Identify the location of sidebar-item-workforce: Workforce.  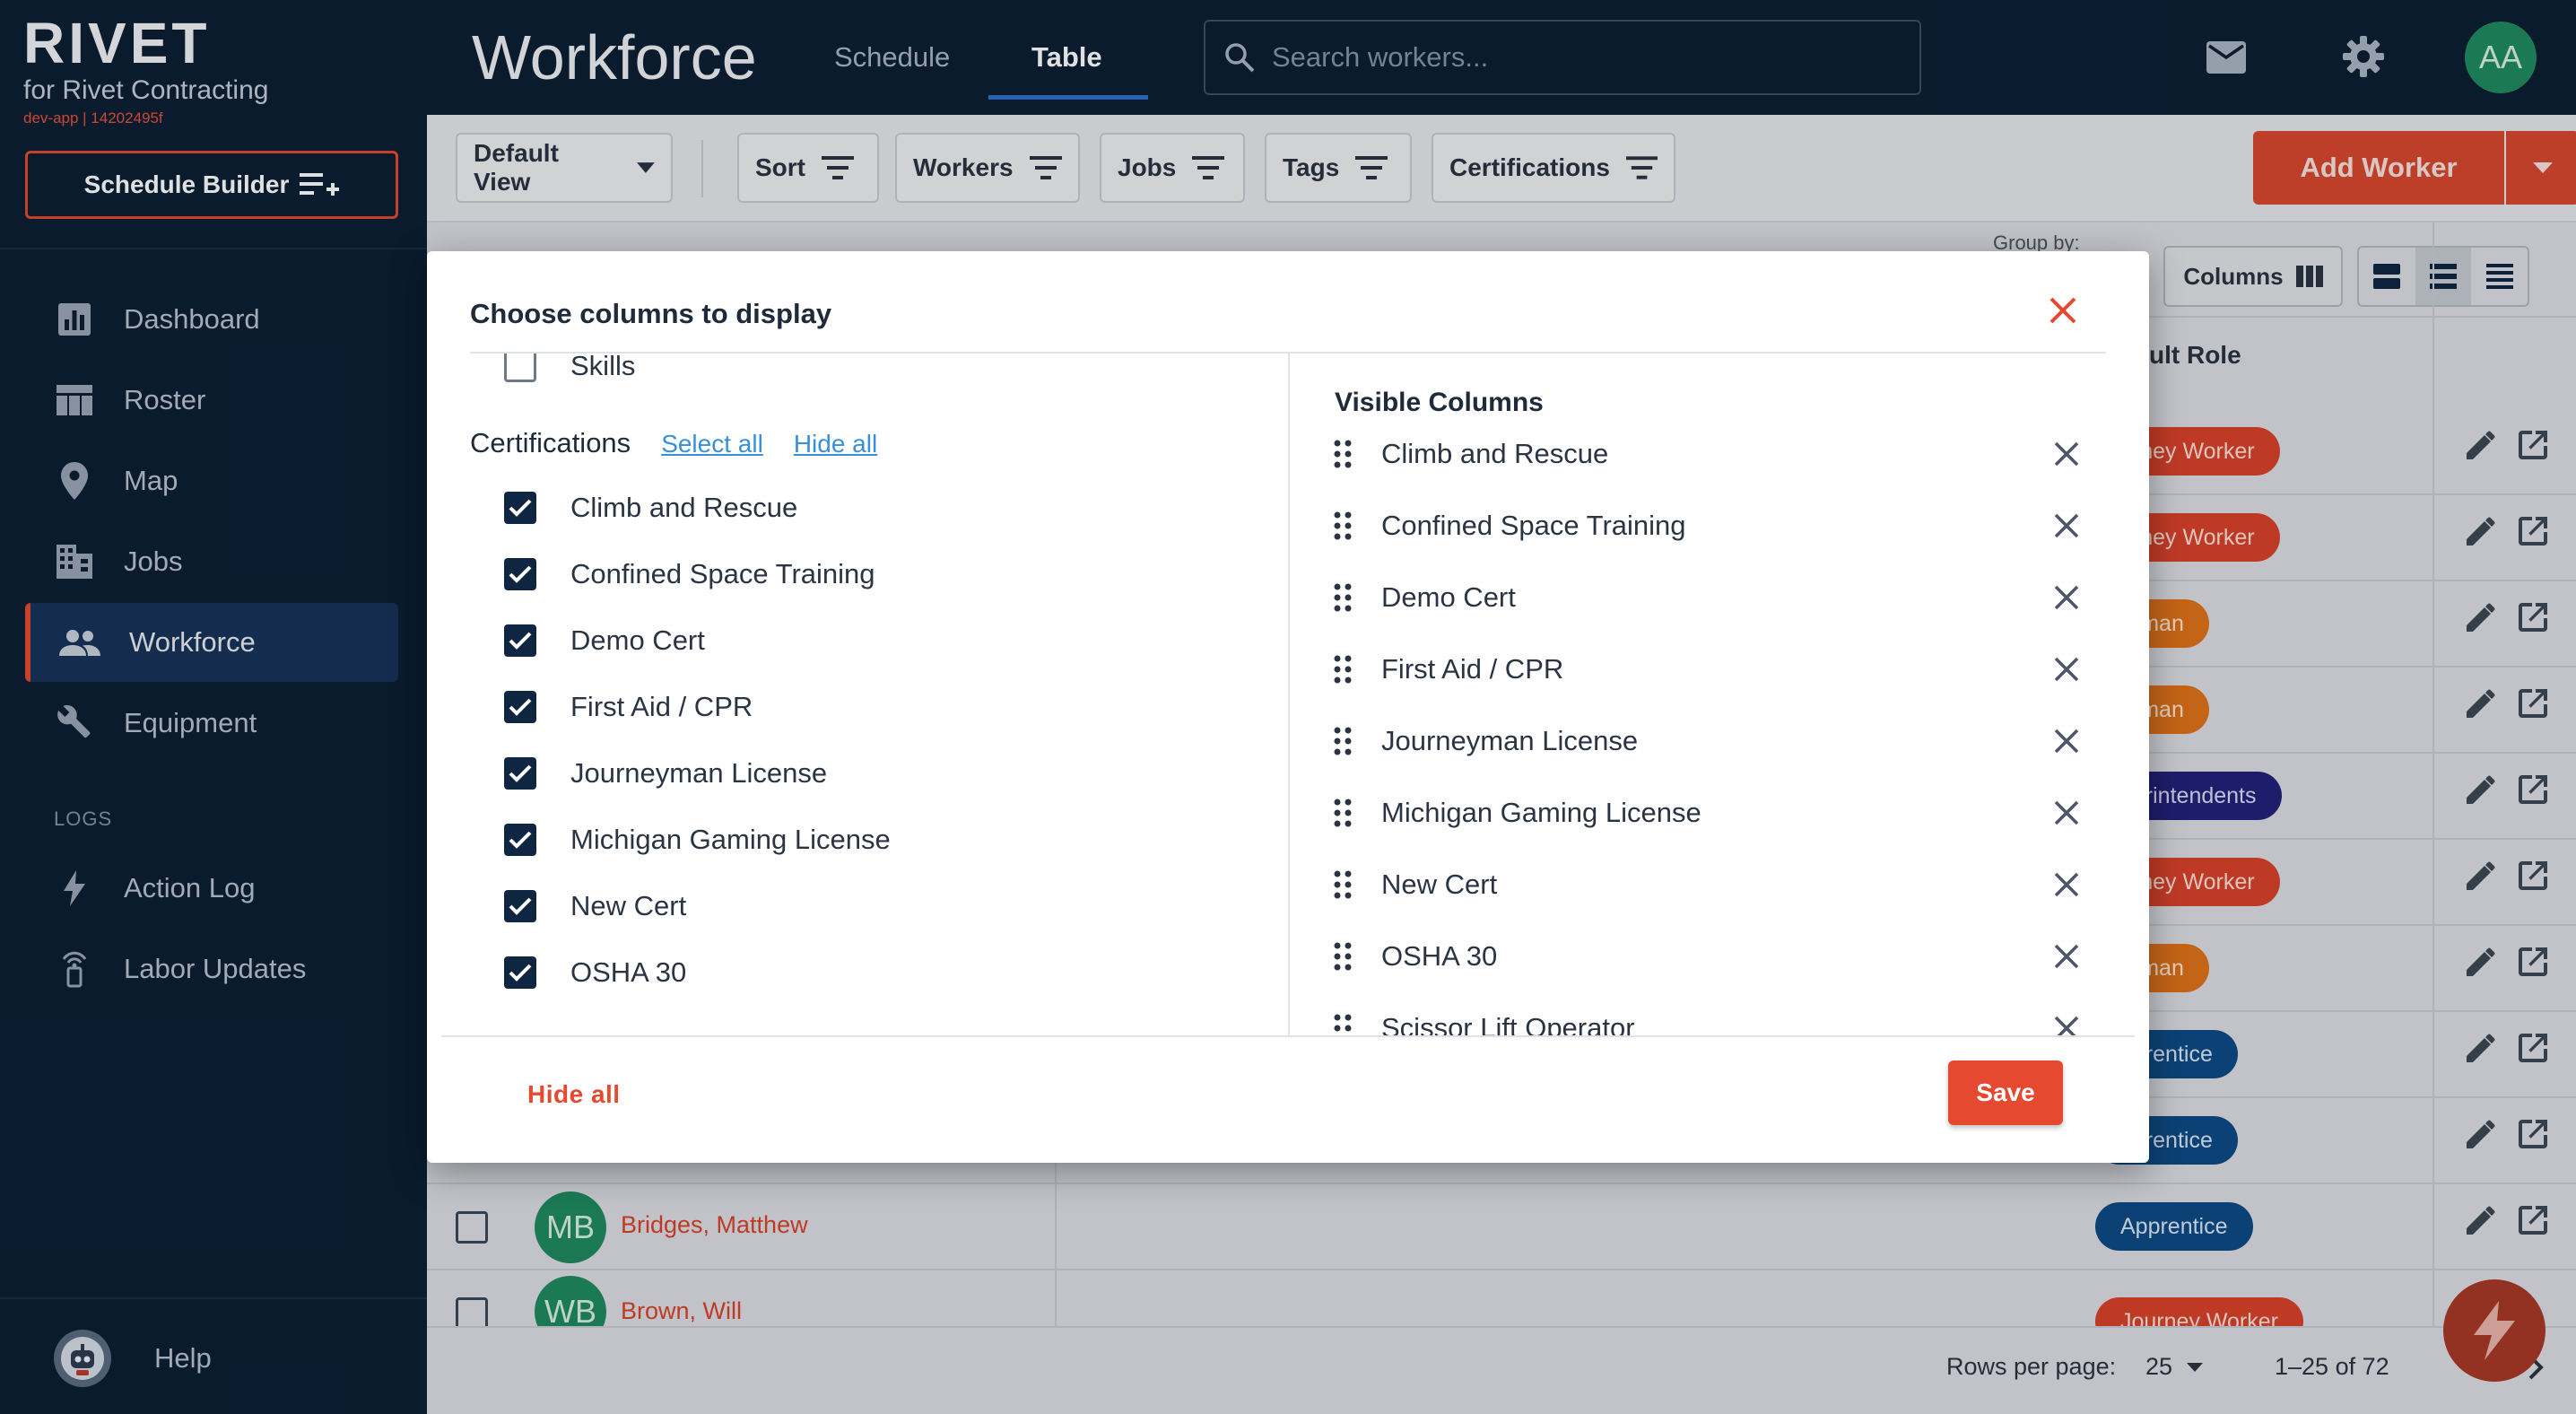
(211, 642).